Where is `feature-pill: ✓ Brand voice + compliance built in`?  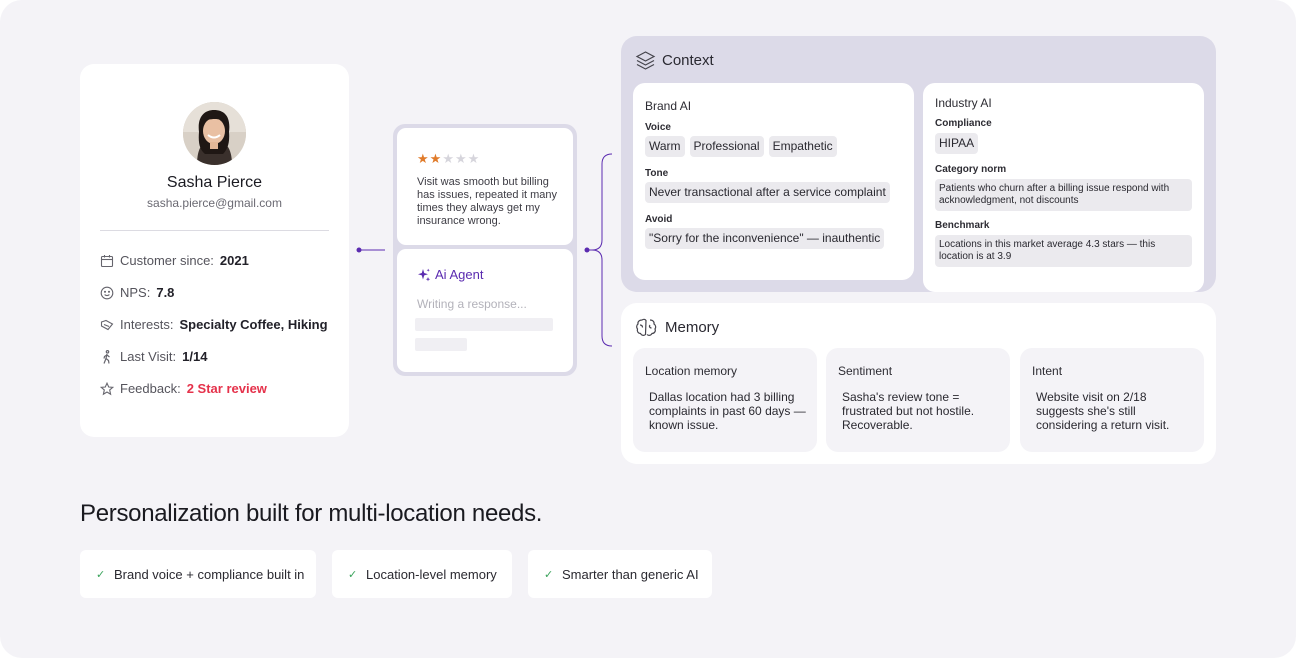
feature-pill: ✓ Brand voice + compliance built in is located at coordinates (198, 574).